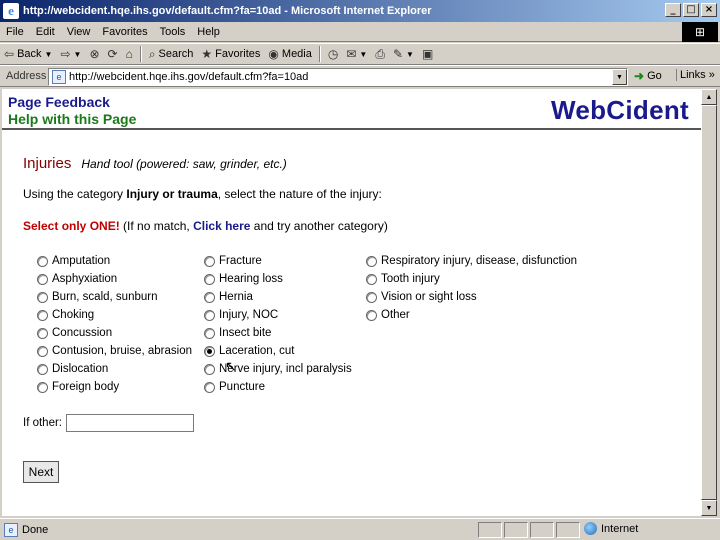  What do you see at coordinates (673, 10) in the screenshot?
I see `minimize-button: _` at bounding box center [673, 10].